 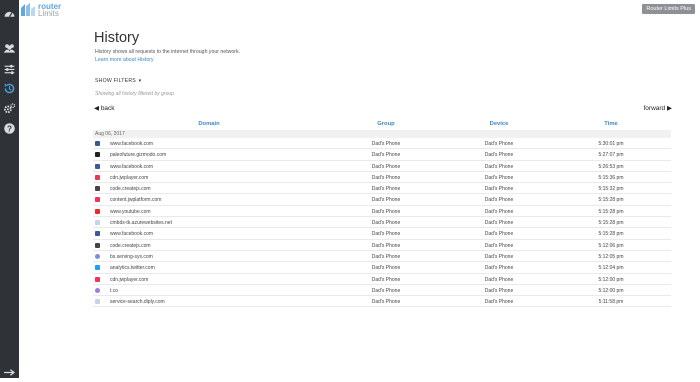 What do you see at coordinates (117, 38) in the screenshot?
I see `page-title: History` at bounding box center [117, 38].